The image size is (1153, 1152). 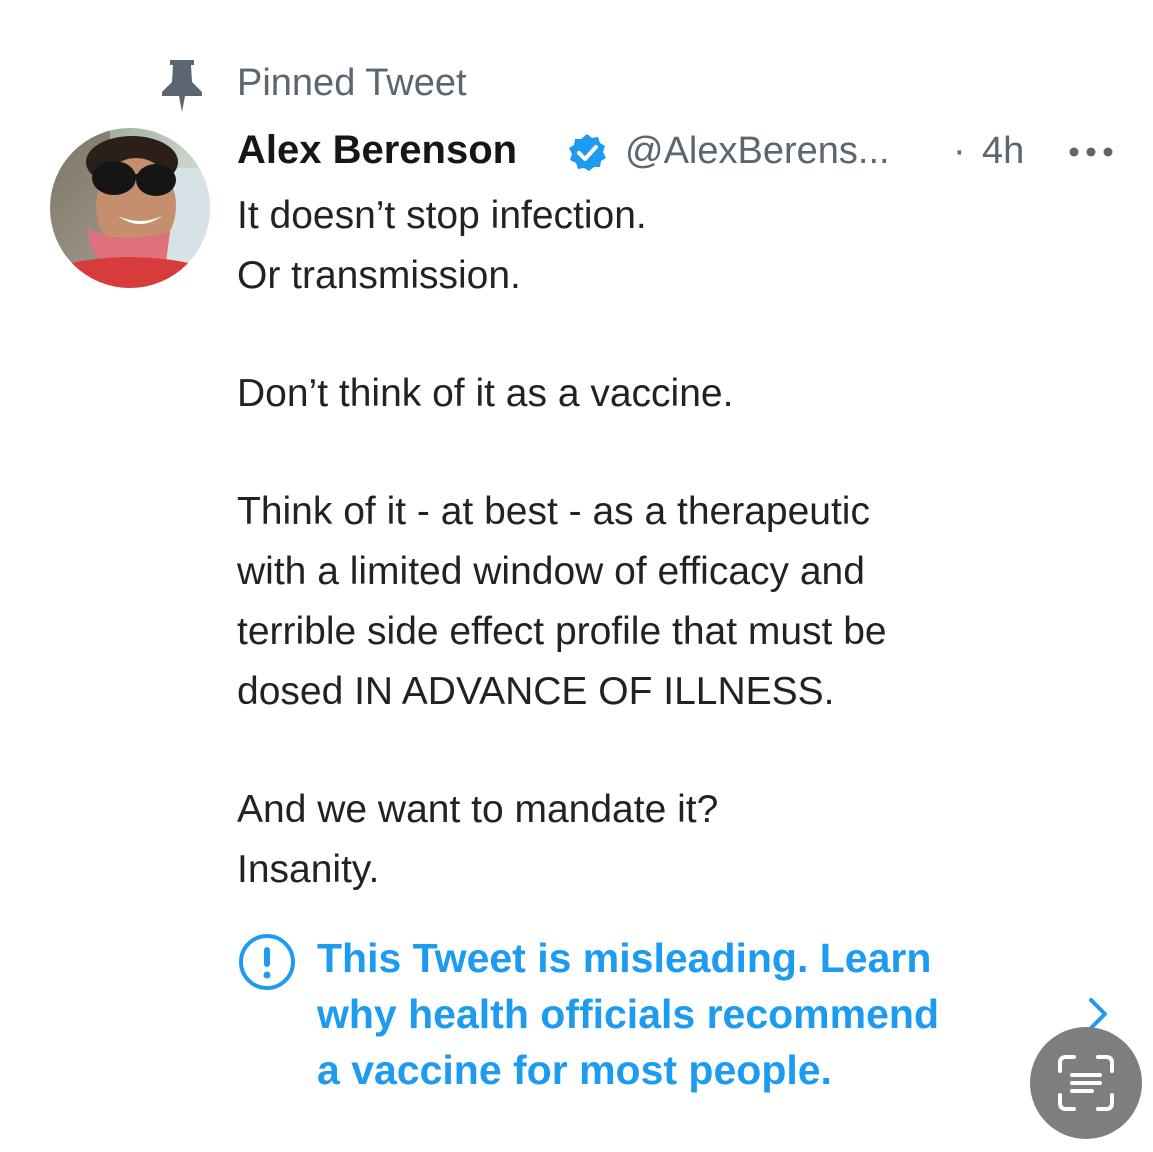 What do you see at coordinates (1003, 151) in the screenshot?
I see `timestamp: 4h` at bounding box center [1003, 151].